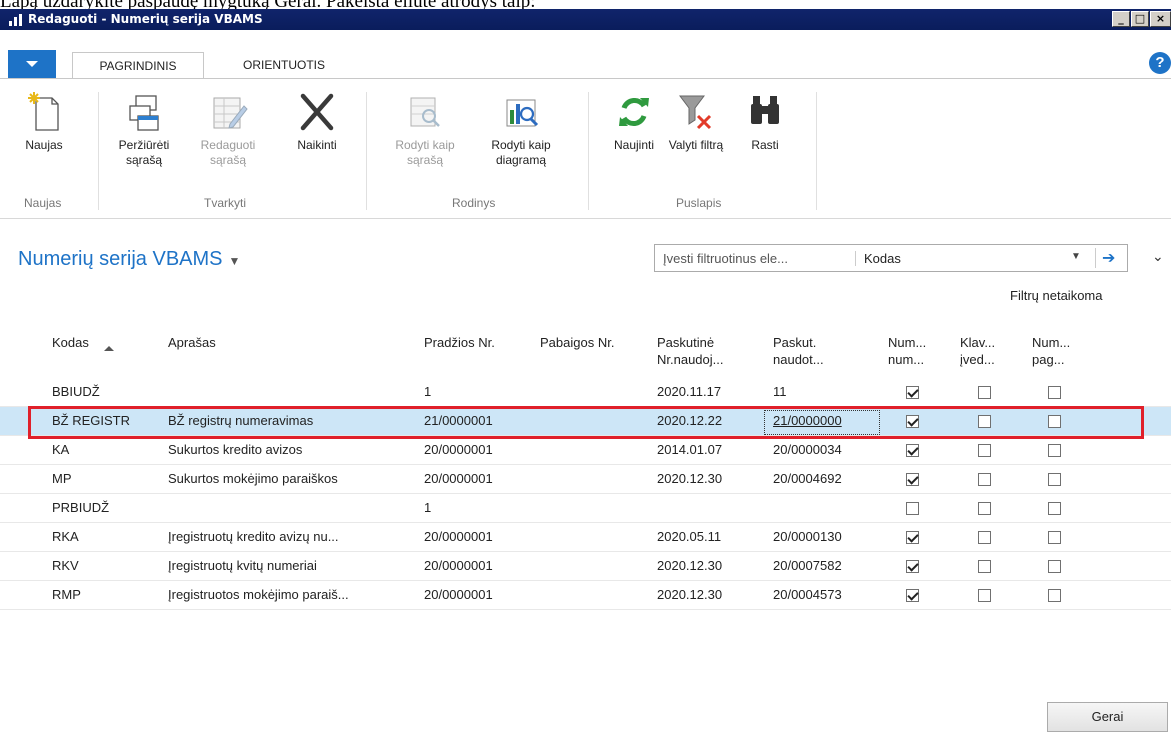 The width and height of the screenshot is (1171, 744). I want to click on table-row: BBIUDŽ 1 2020.11.17 11, so click(585, 392).